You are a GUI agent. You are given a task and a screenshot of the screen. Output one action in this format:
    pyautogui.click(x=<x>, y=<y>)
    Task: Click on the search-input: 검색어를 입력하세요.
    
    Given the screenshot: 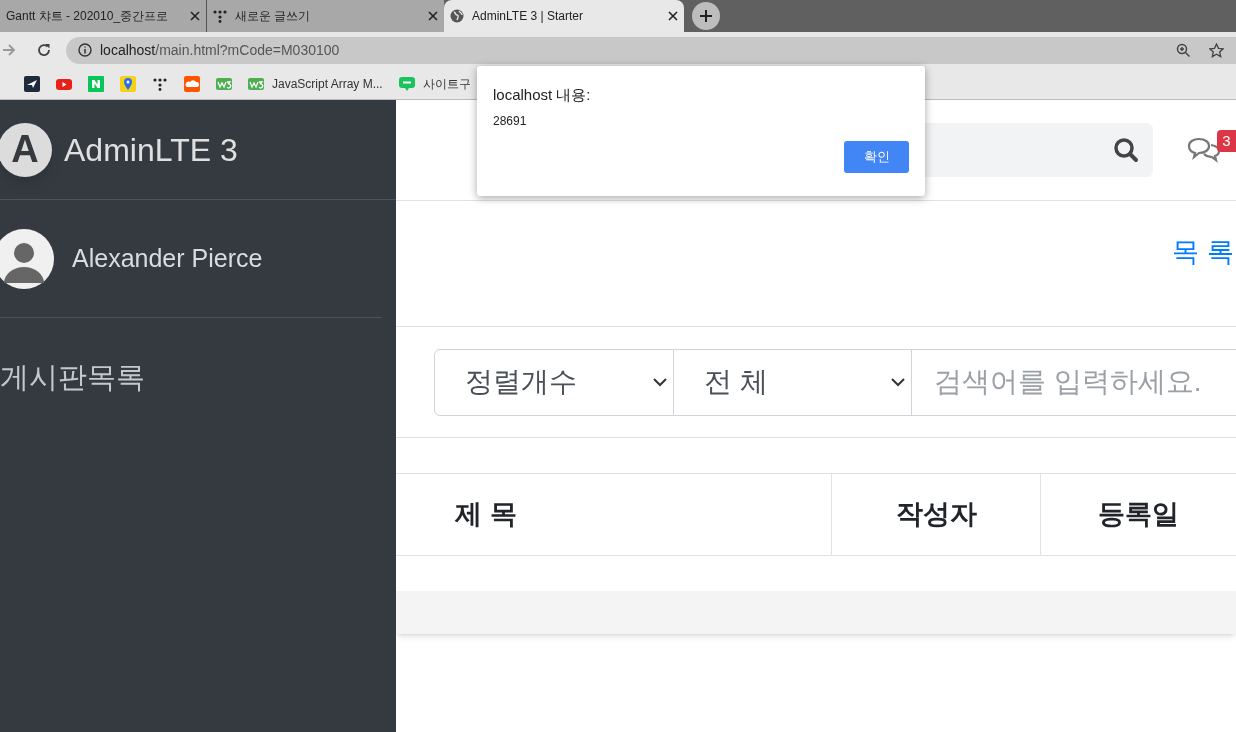 What is the action you would take?
    pyautogui.click(x=1074, y=382)
    